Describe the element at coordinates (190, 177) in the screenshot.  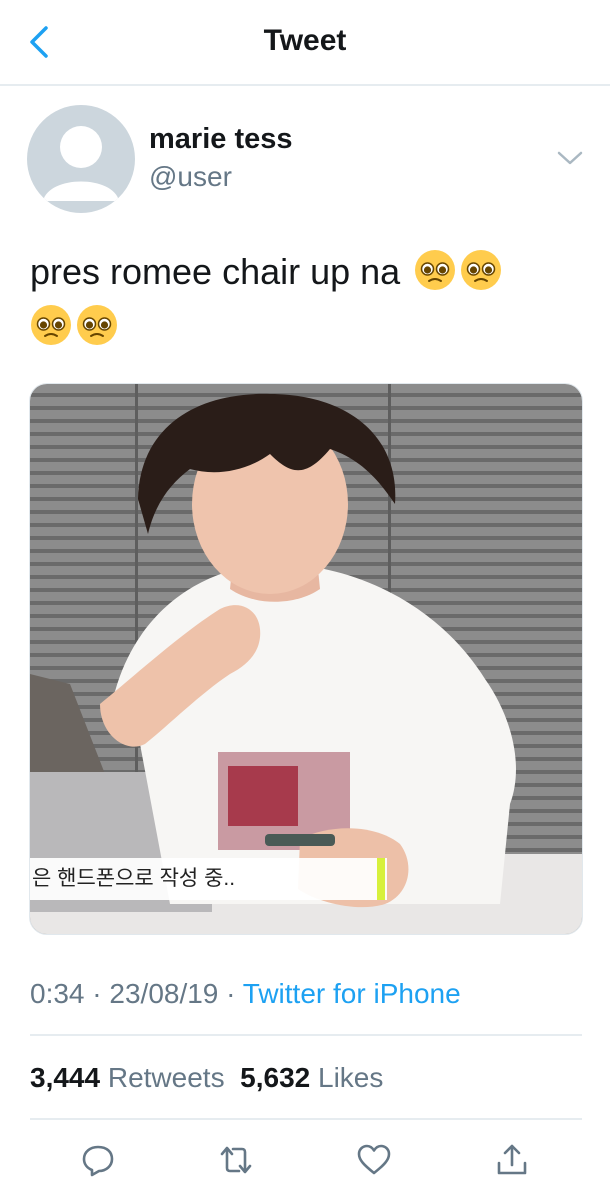
I see `author-handle: @user` at that location.